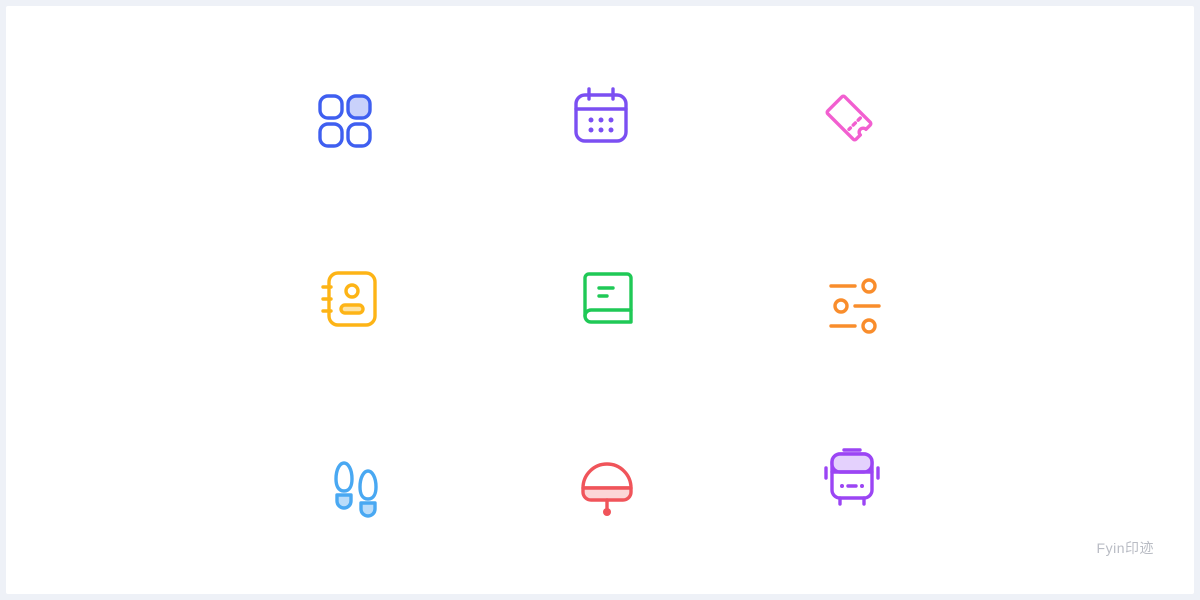 The height and width of the screenshot is (600, 1200). Describe the element at coordinates (349, 299) in the screenshot. I see `contact-book-icon` at that location.